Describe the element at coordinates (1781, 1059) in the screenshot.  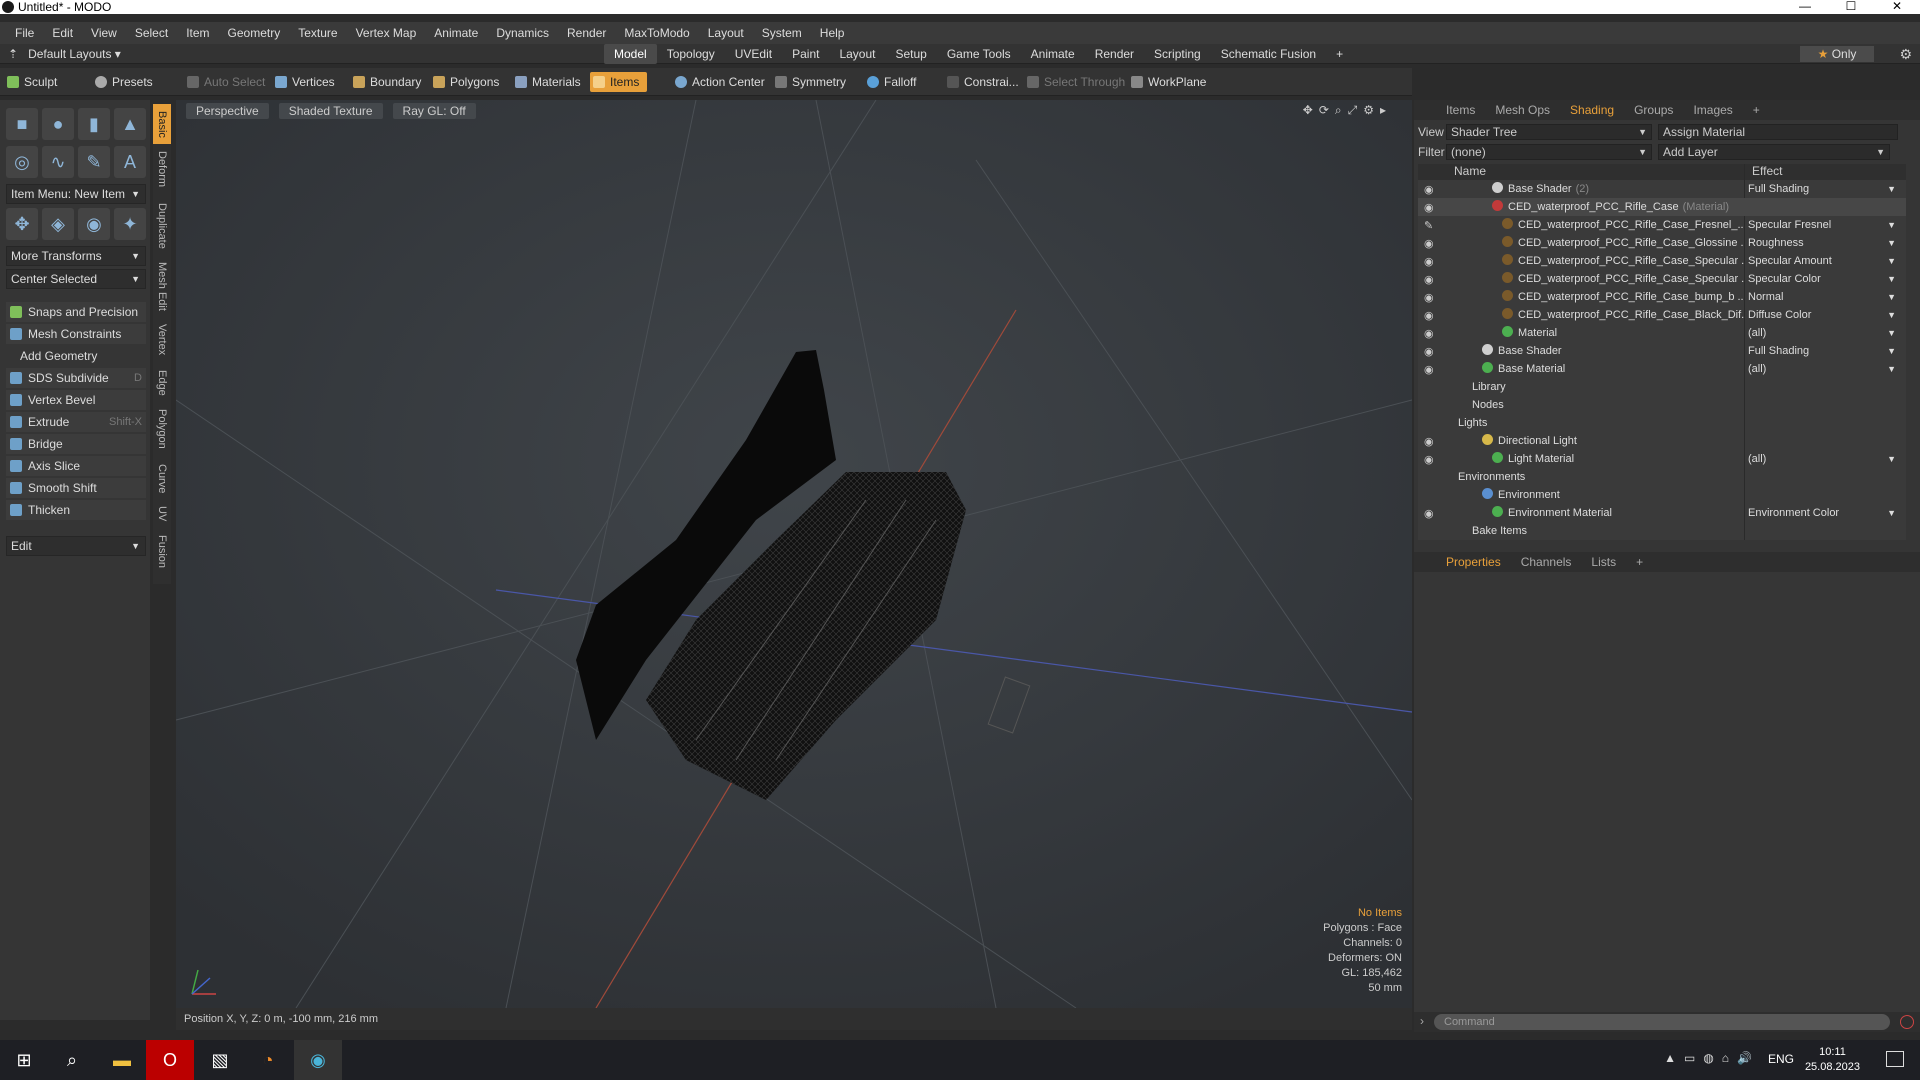
I see `language-indicator: ENG` at that location.